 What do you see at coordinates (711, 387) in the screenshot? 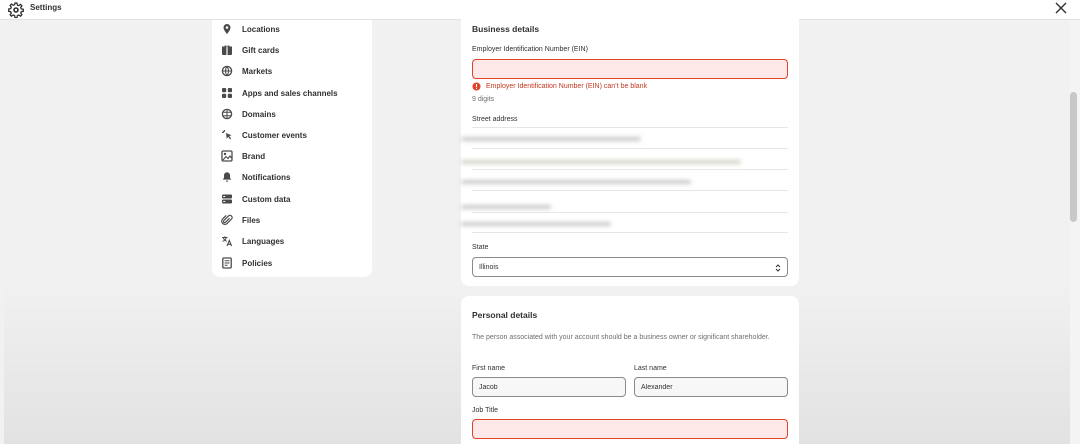
I see `last-name-field` at bounding box center [711, 387].